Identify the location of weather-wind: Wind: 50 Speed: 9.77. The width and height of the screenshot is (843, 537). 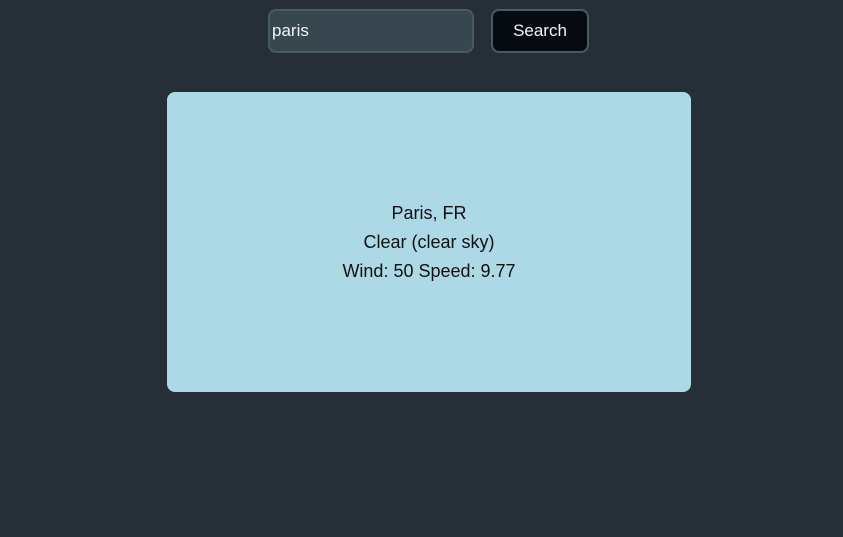
(429, 270).